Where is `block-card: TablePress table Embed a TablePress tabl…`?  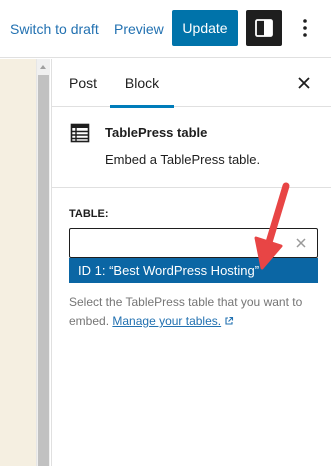
block-card: TablePress table Embed a TablePress tabl… is located at coordinates (191, 148).